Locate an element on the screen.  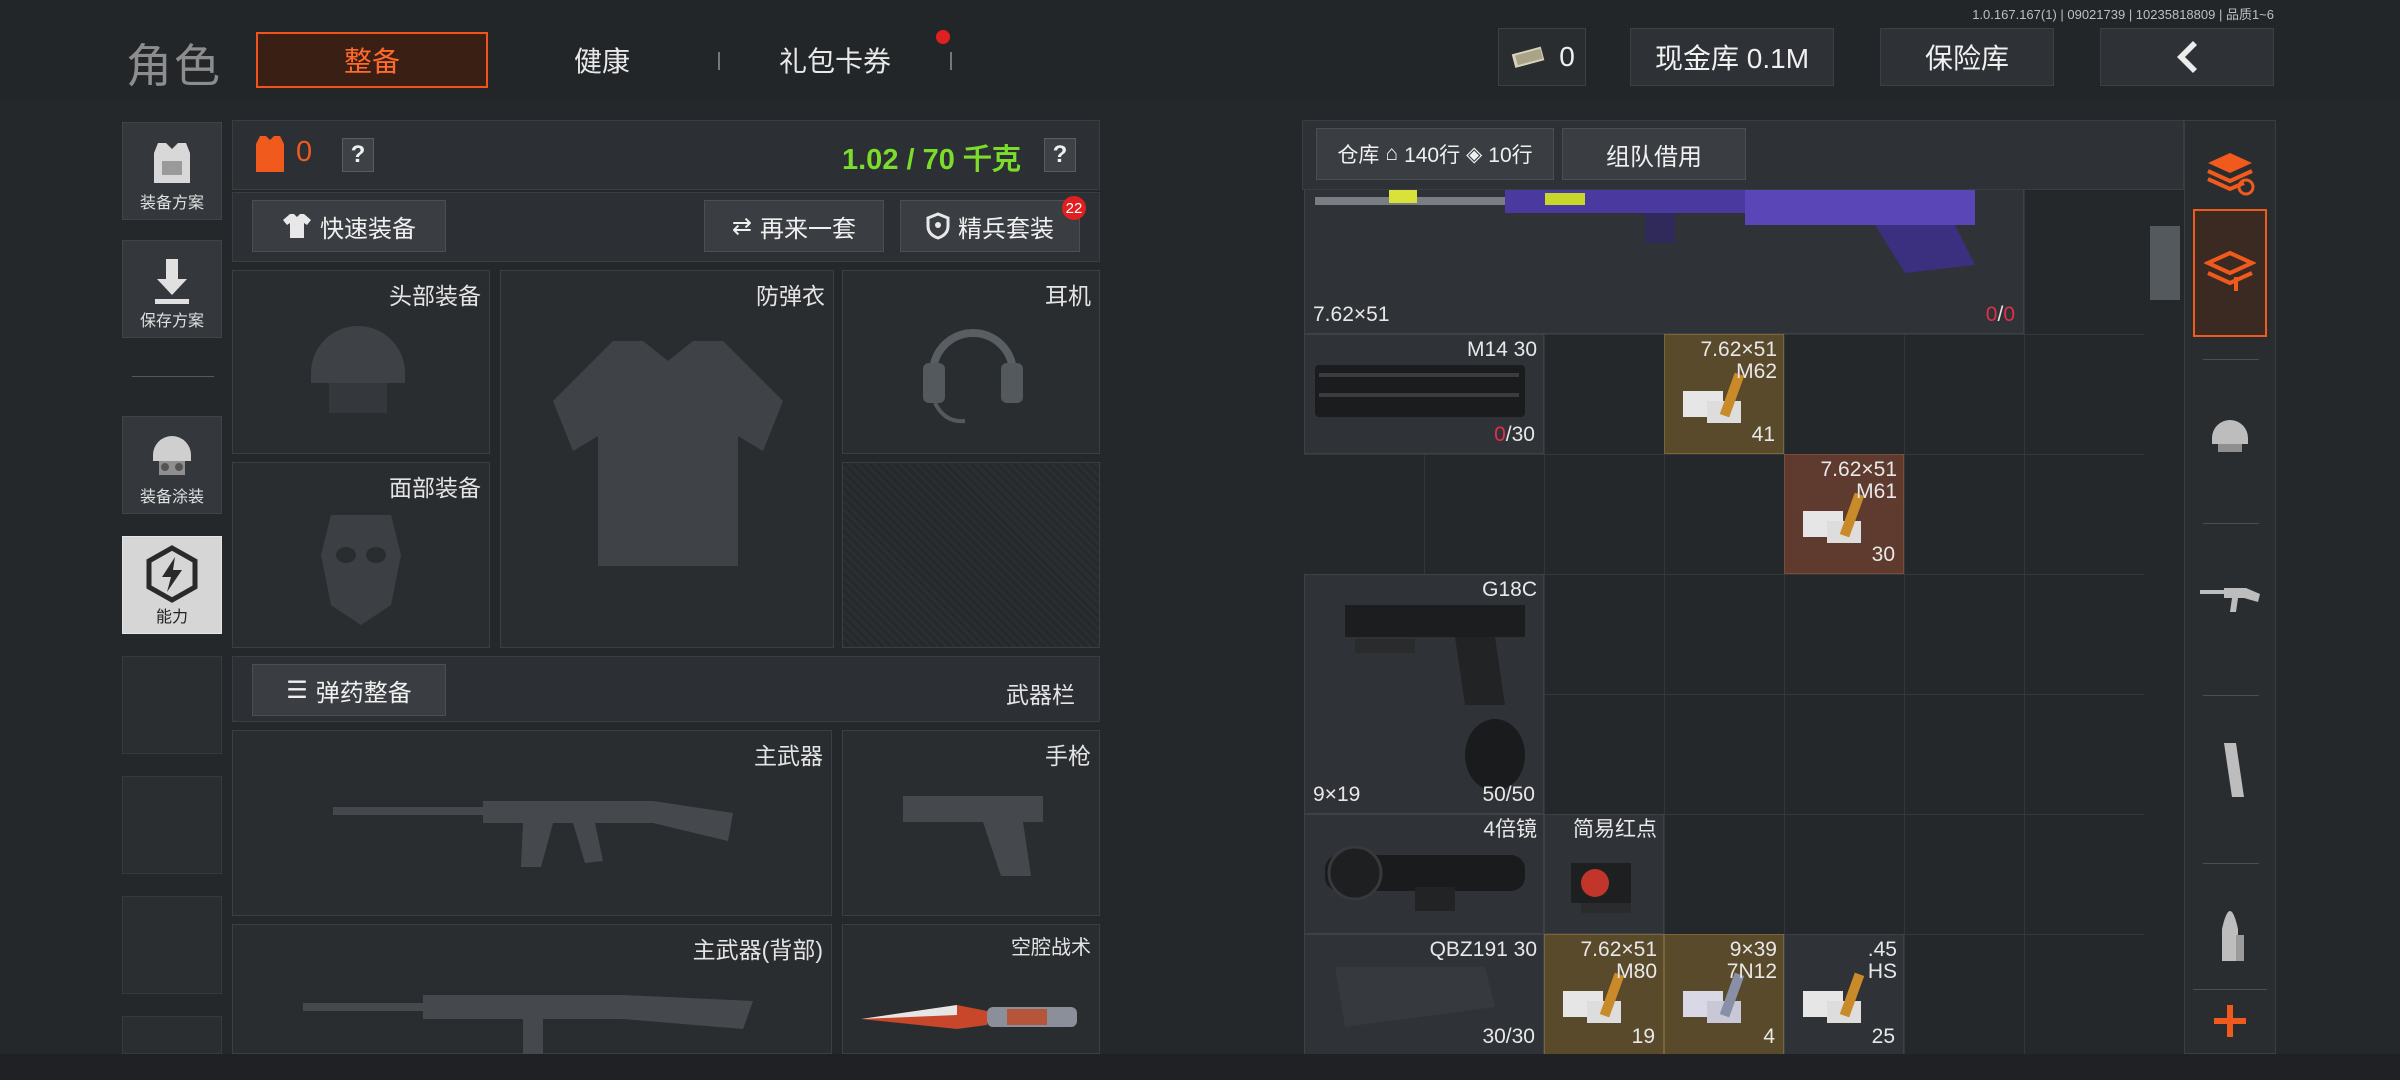
elite-set-button: 精兵套装 is located at coordinates (990, 226).